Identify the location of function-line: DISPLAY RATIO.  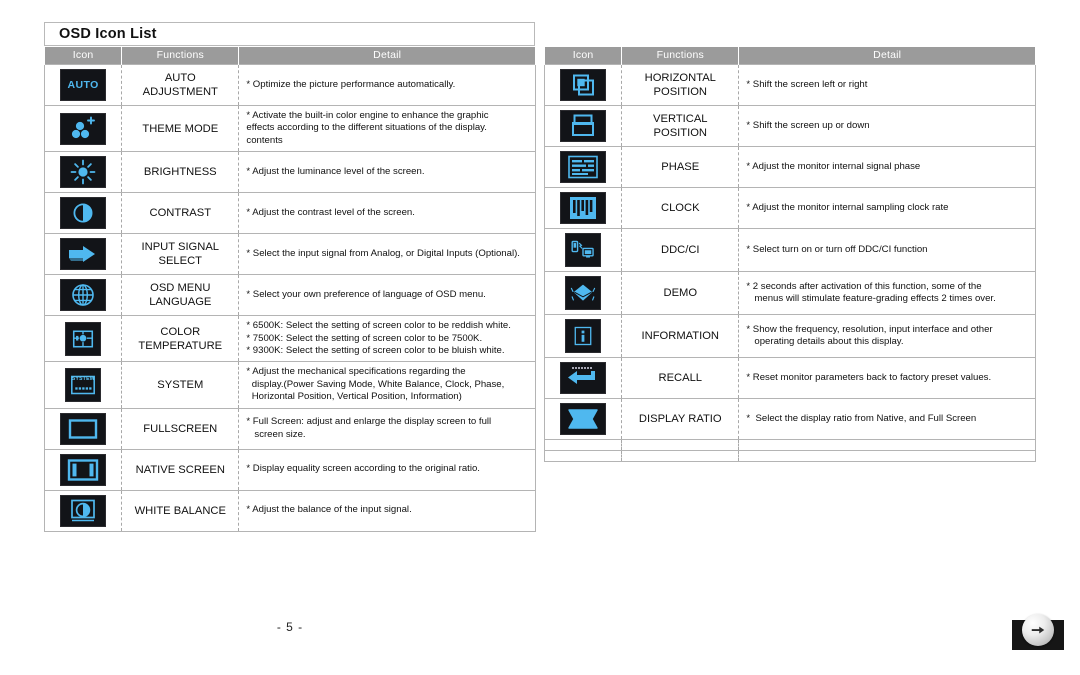
(680, 419).